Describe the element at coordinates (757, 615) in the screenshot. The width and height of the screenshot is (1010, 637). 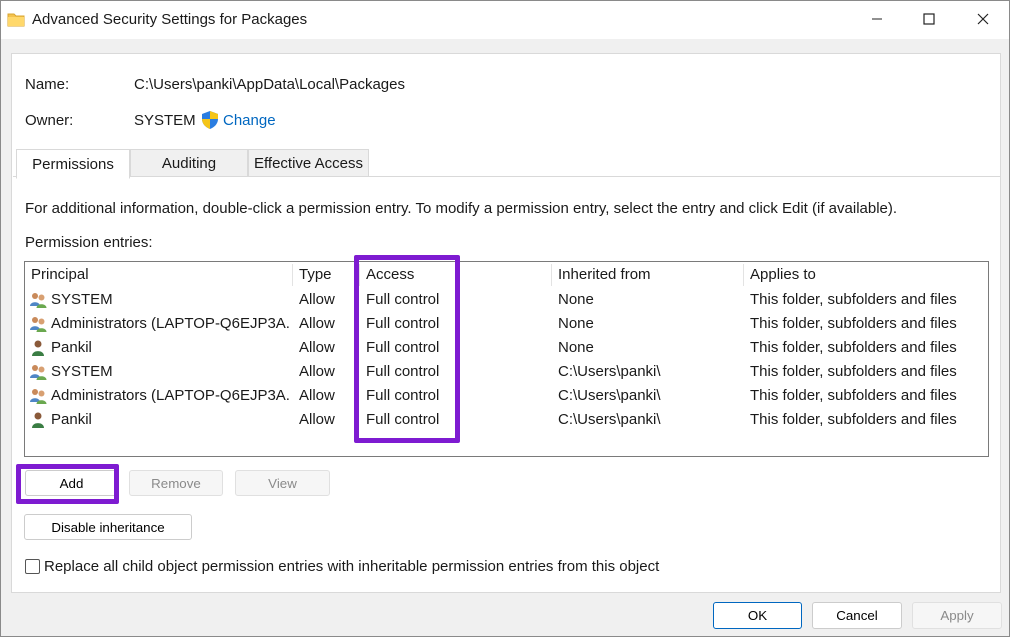
I see `ok-button: OK` at that location.